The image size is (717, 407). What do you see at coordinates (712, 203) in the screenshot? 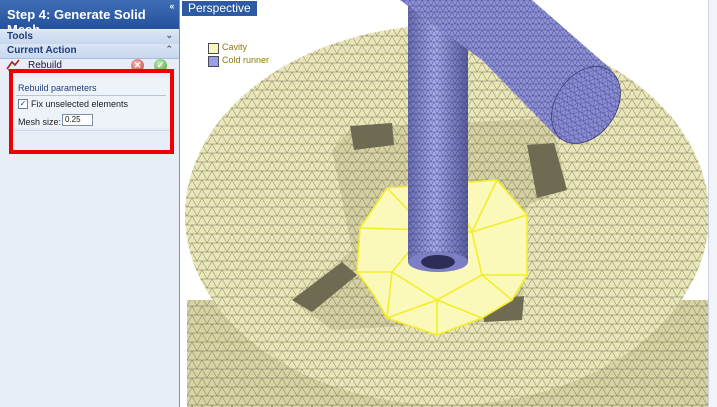
I see `vertical-scrollbar` at bounding box center [712, 203].